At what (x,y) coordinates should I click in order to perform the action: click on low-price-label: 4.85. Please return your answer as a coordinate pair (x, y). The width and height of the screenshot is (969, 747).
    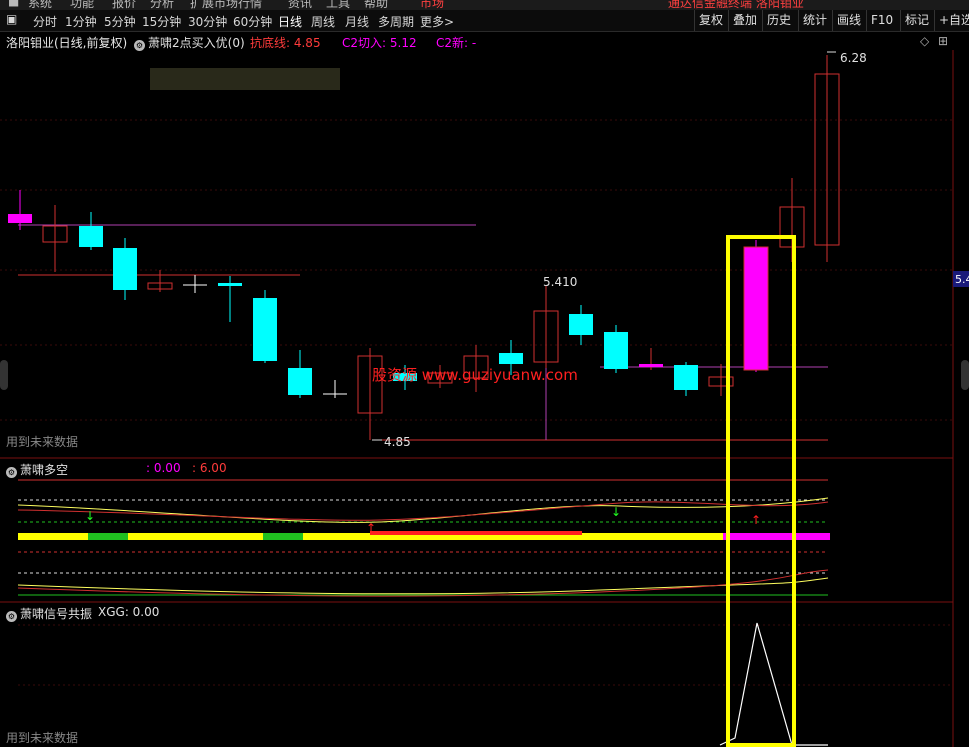
    Looking at the image, I should click on (397, 442).